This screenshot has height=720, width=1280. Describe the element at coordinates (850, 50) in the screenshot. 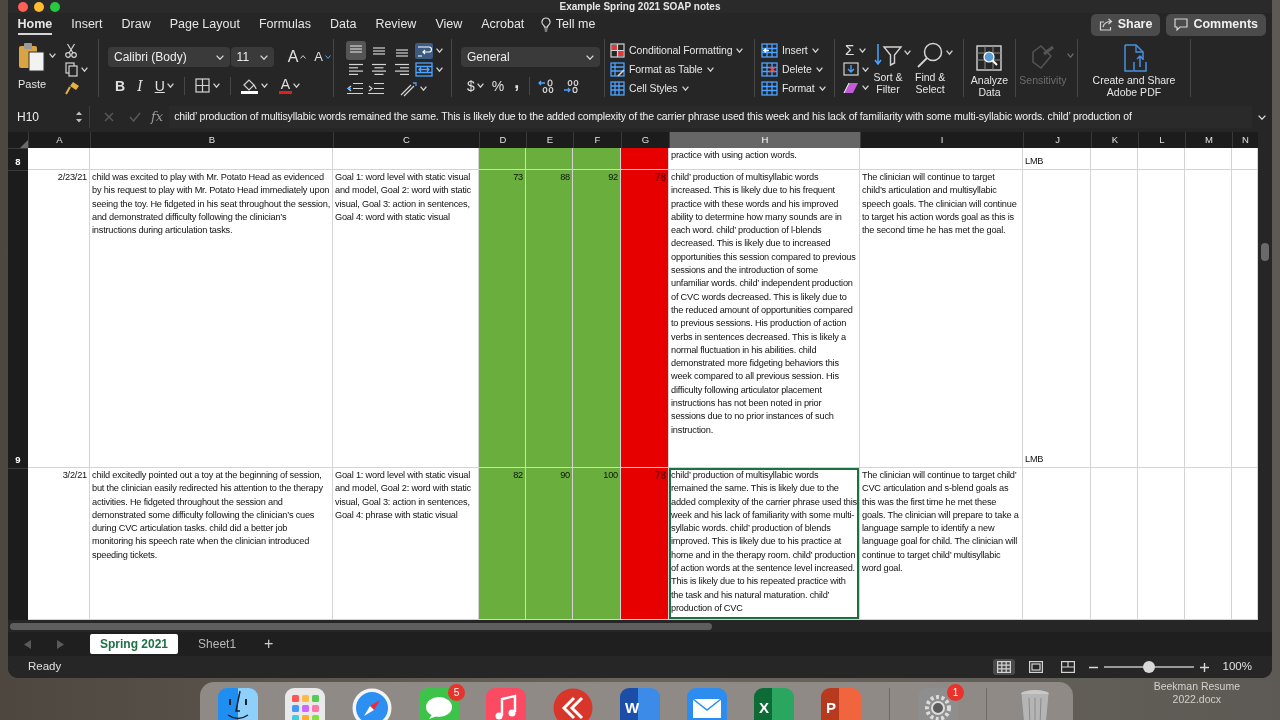

I see `sum-button: Σ` at that location.